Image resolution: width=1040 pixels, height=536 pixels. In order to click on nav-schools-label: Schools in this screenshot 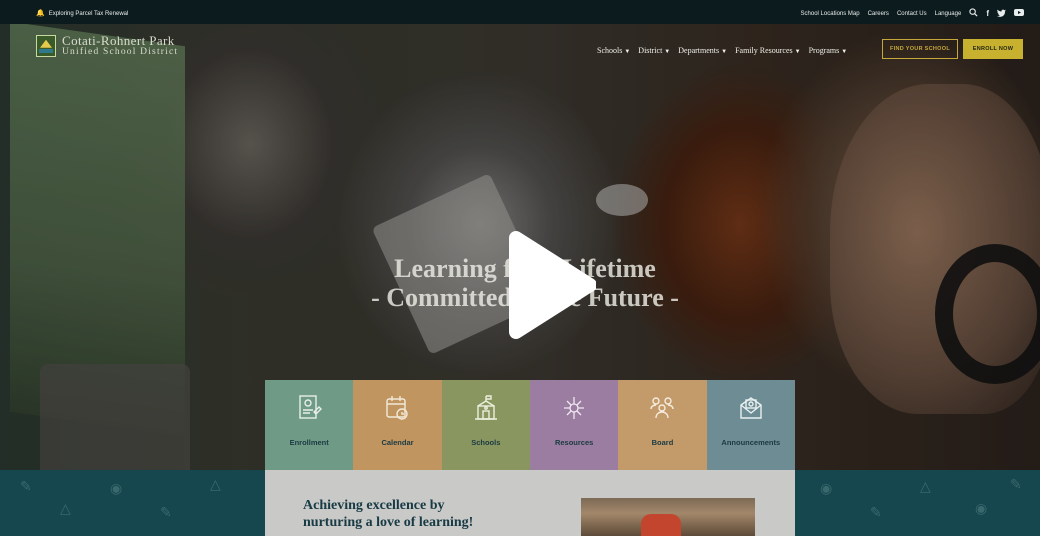, I will do `click(610, 50)`.